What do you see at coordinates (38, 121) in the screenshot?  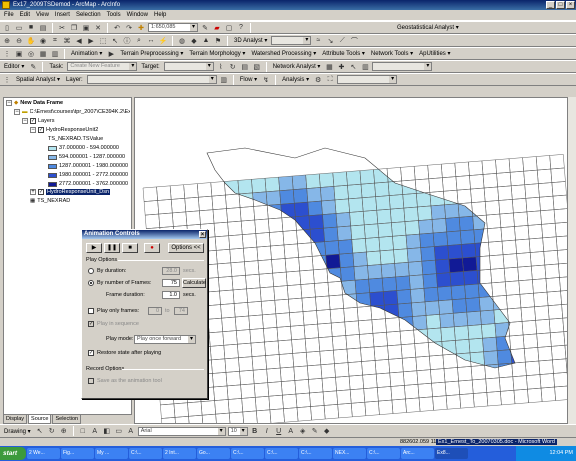 I see `toc-layers-group: − ✓ Layers` at bounding box center [38, 121].